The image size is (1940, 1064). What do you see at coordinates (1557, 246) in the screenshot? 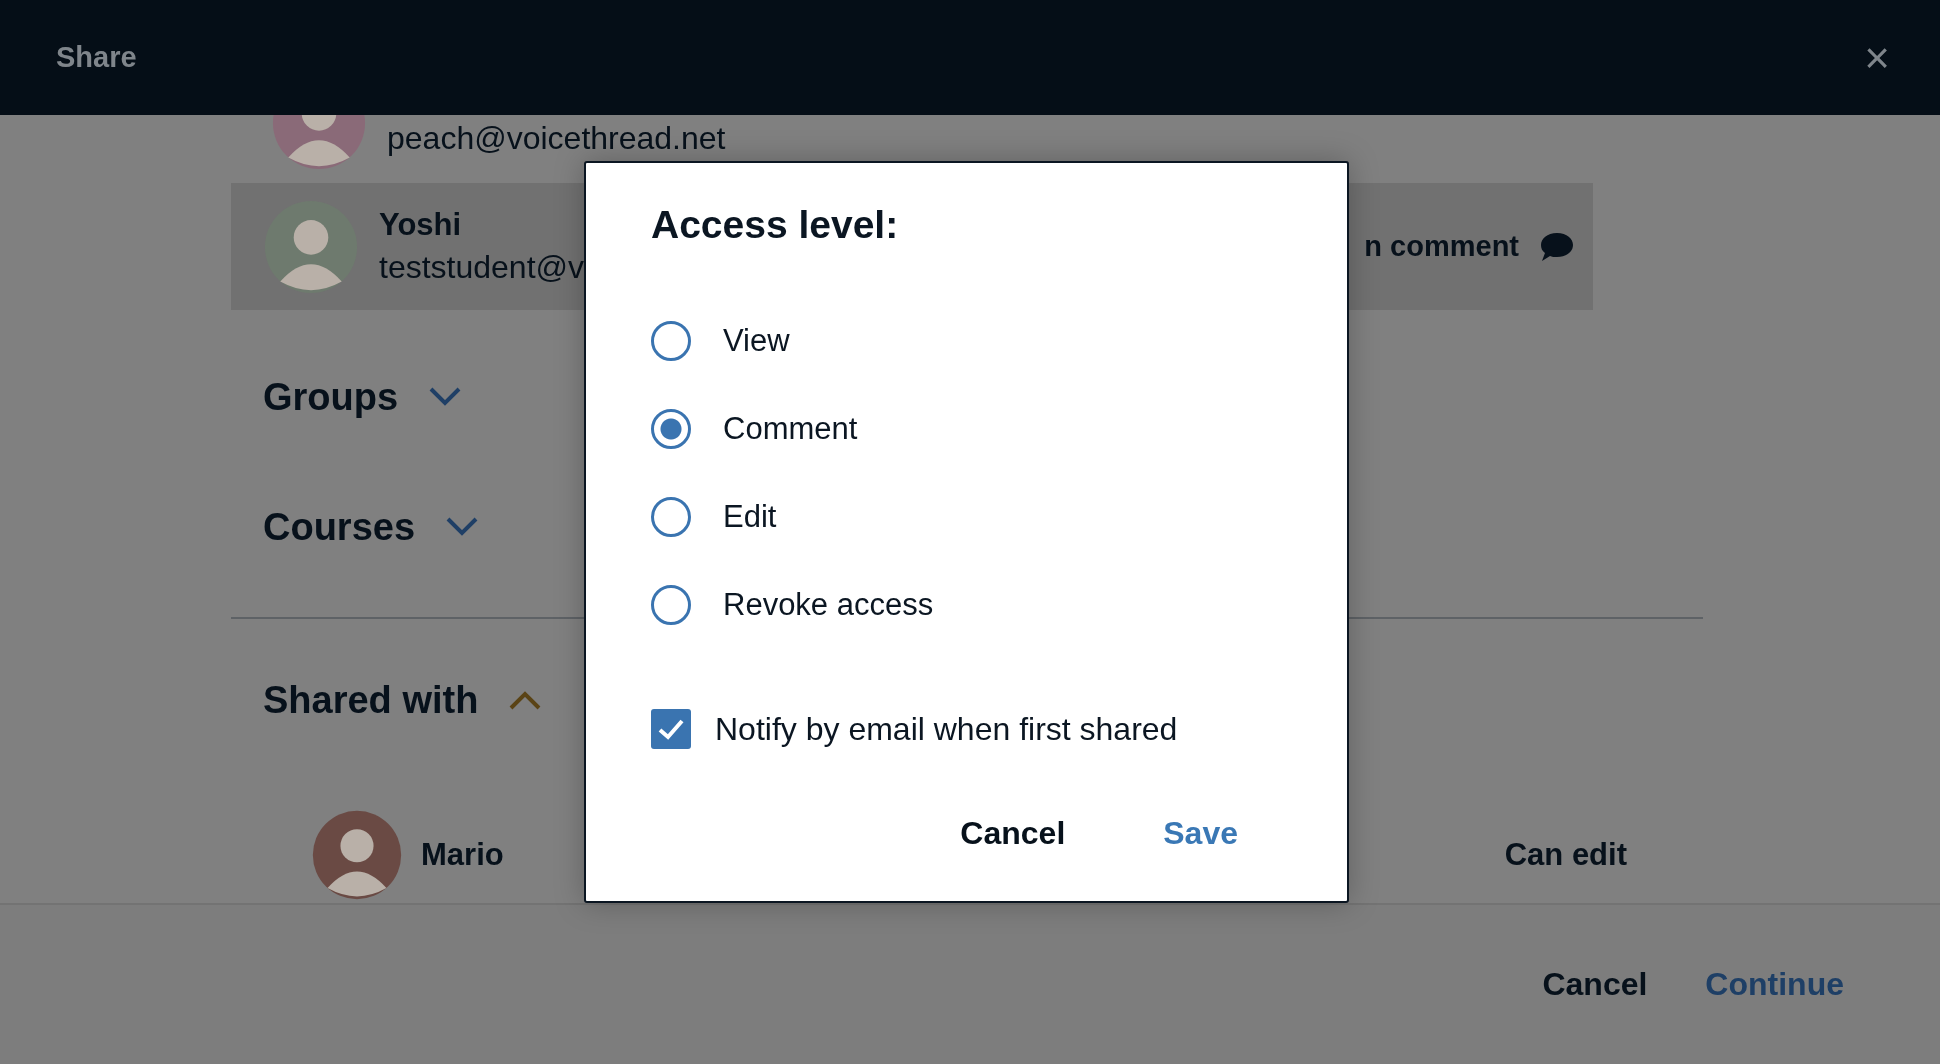
I see `speech-bubble-icon` at bounding box center [1557, 246].